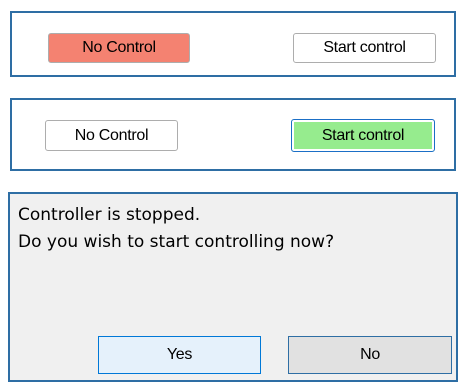 This screenshot has width=465, height=385. I want to click on yes-button: Yes, so click(179, 355).